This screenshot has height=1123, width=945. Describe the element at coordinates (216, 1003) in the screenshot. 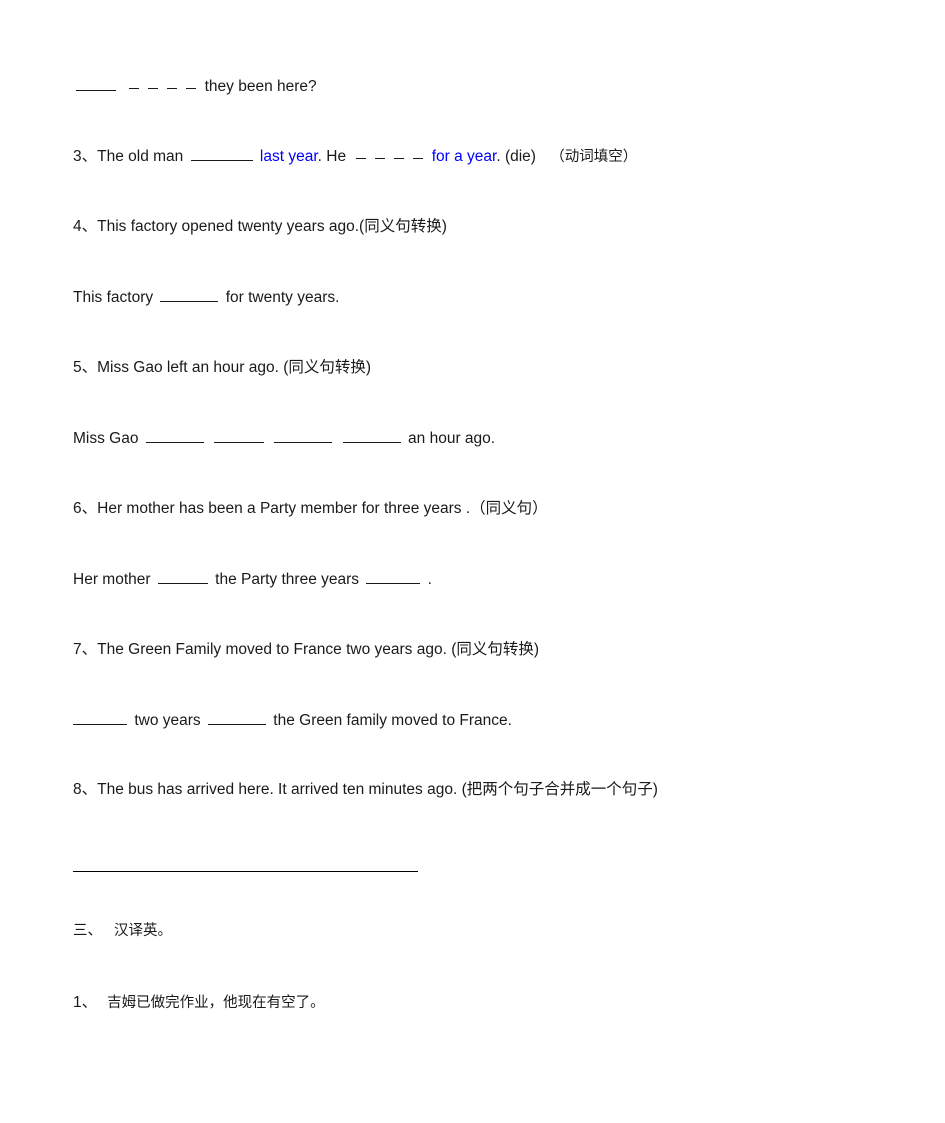

I see `section-three-item-1-text: 吉姆已做完作业，他现在有空了。` at that location.